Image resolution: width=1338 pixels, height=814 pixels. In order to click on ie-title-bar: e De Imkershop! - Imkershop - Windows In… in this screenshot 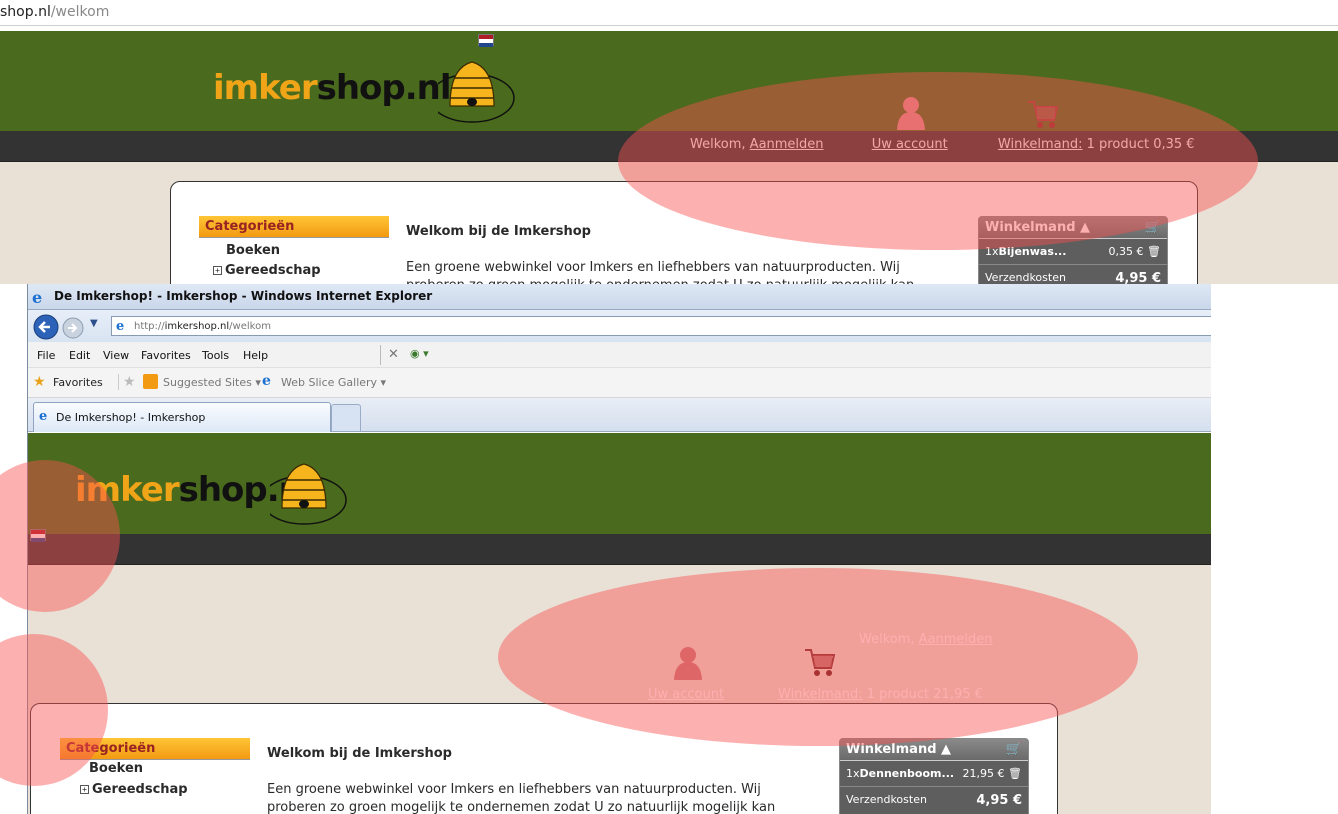, I will do `click(619, 297)`.